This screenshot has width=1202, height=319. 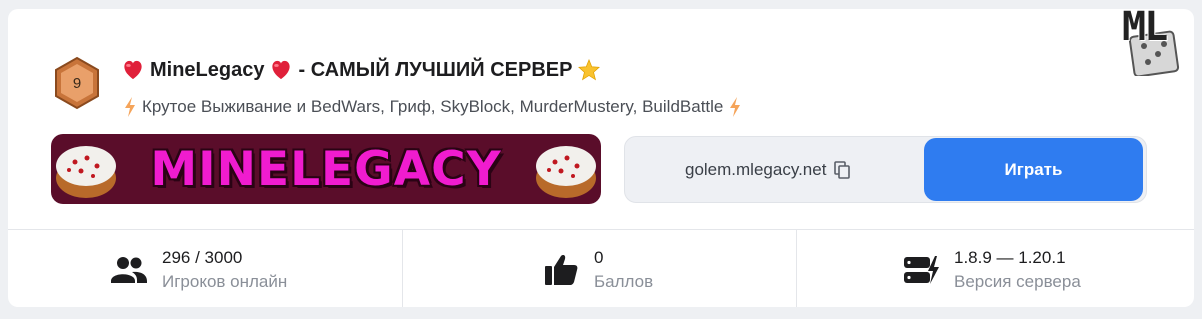 I want to click on copy-icon, so click(x=842, y=169).